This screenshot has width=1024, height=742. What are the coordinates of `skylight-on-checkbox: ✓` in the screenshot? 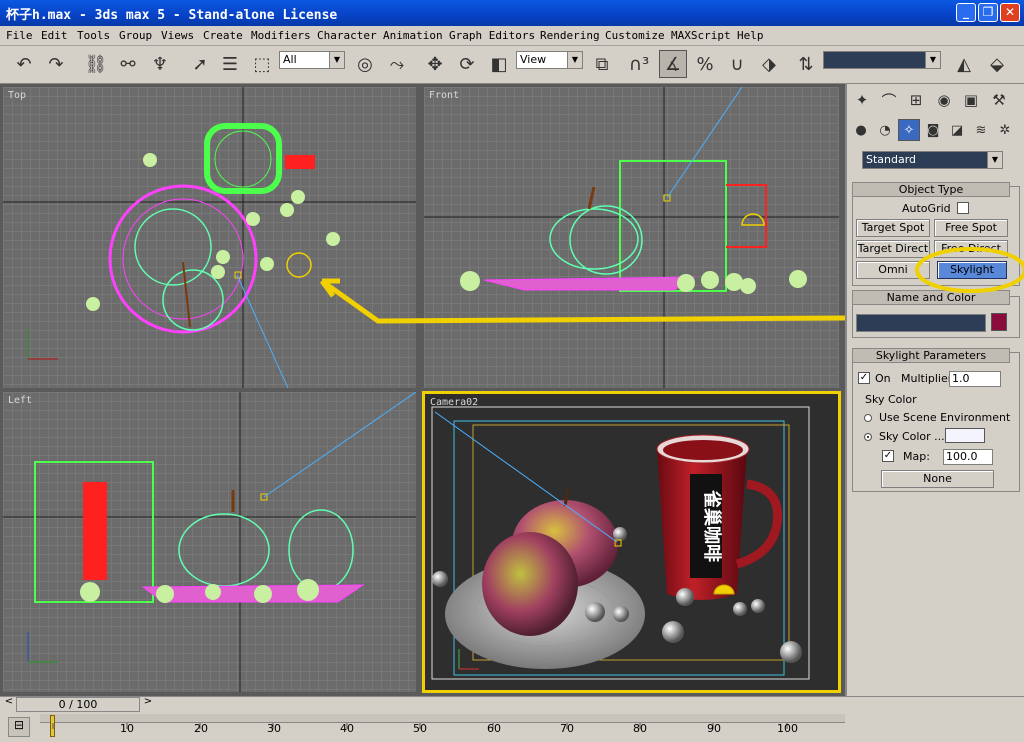 It's located at (864, 378).